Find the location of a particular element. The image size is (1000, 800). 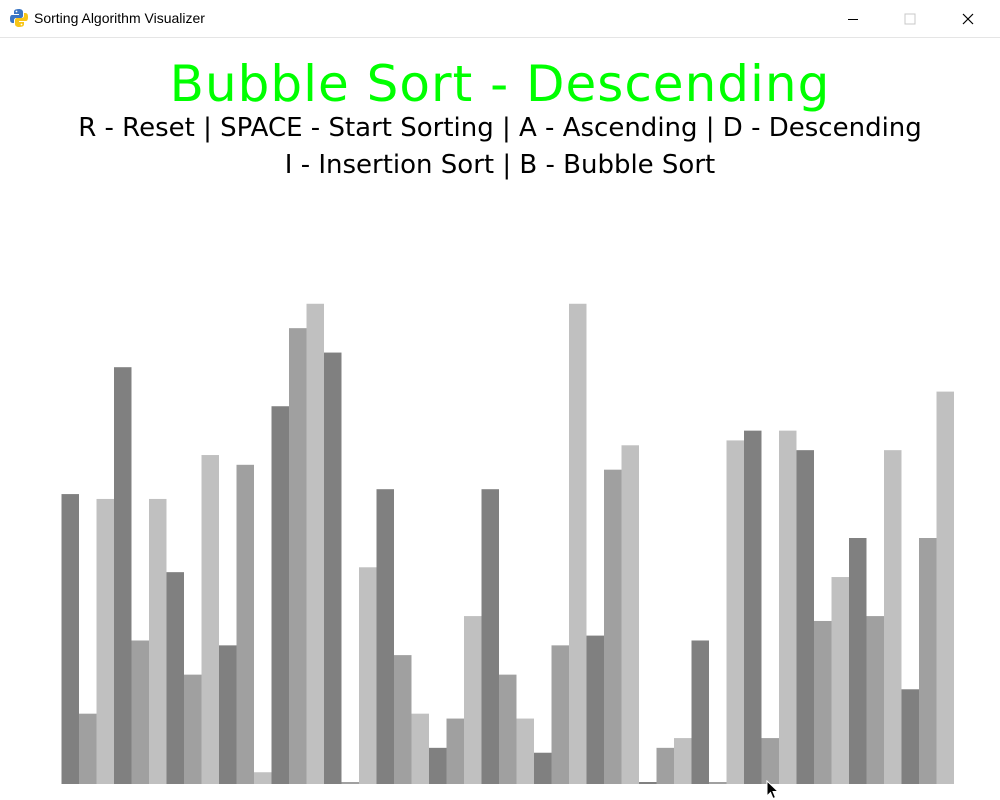

minimize-icon is located at coordinates (853, 19).